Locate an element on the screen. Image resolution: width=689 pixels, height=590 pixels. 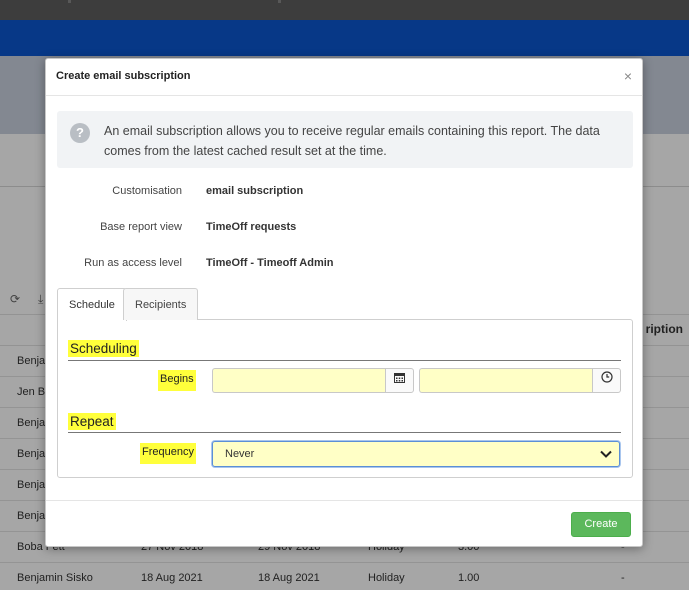
calendar-icon is located at coordinates (399, 380).